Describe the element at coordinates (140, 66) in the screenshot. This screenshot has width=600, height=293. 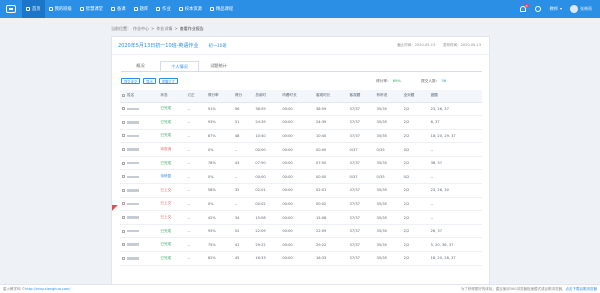
I see `tab-overview: 概况` at that location.